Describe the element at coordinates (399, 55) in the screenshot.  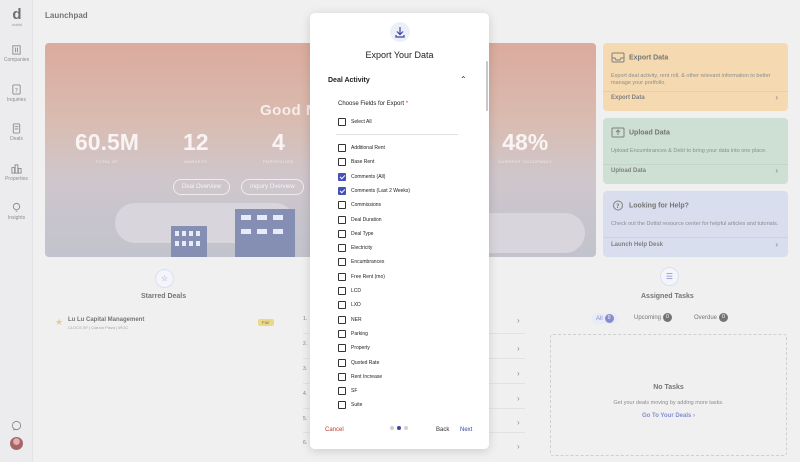
I see `modal-title: Export Your Data` at that location.